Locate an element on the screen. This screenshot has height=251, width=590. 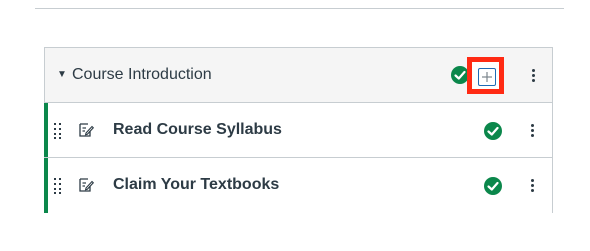
plus-icon is located at coordinates (487, 77).